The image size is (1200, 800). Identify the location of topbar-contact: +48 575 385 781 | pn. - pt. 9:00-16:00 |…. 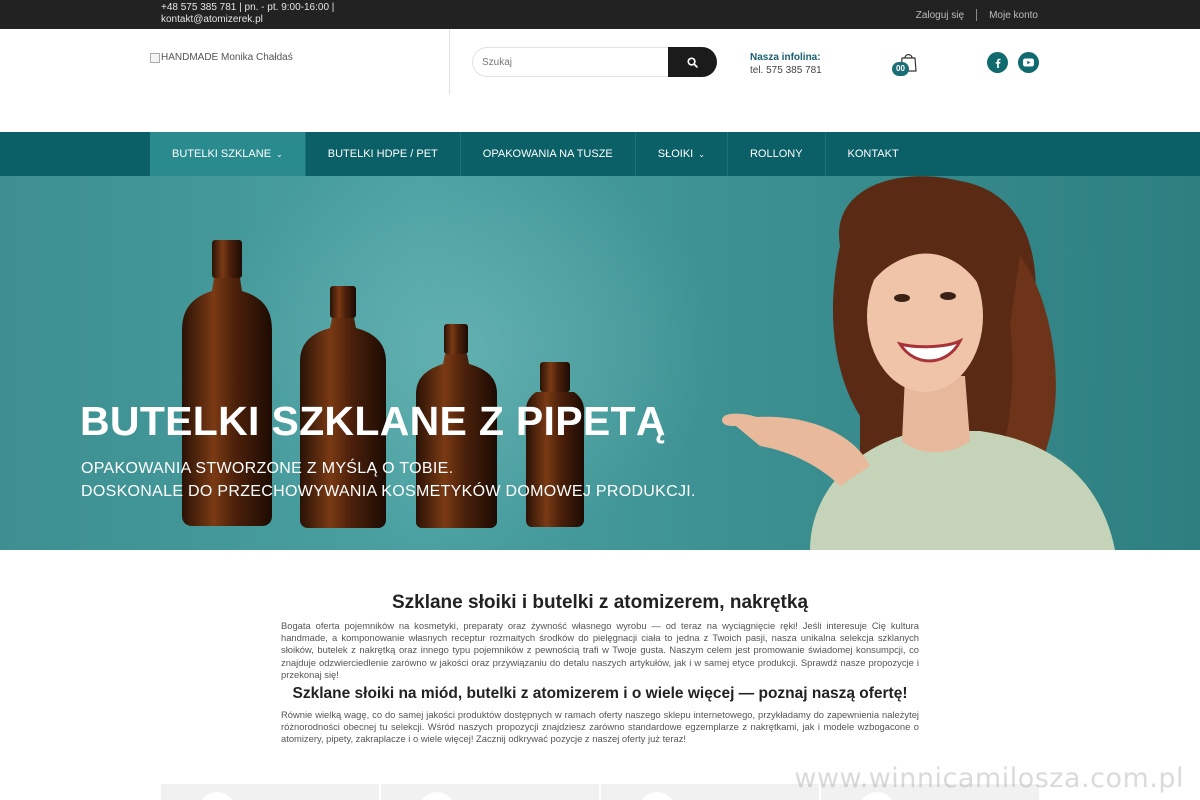
(256, 14).